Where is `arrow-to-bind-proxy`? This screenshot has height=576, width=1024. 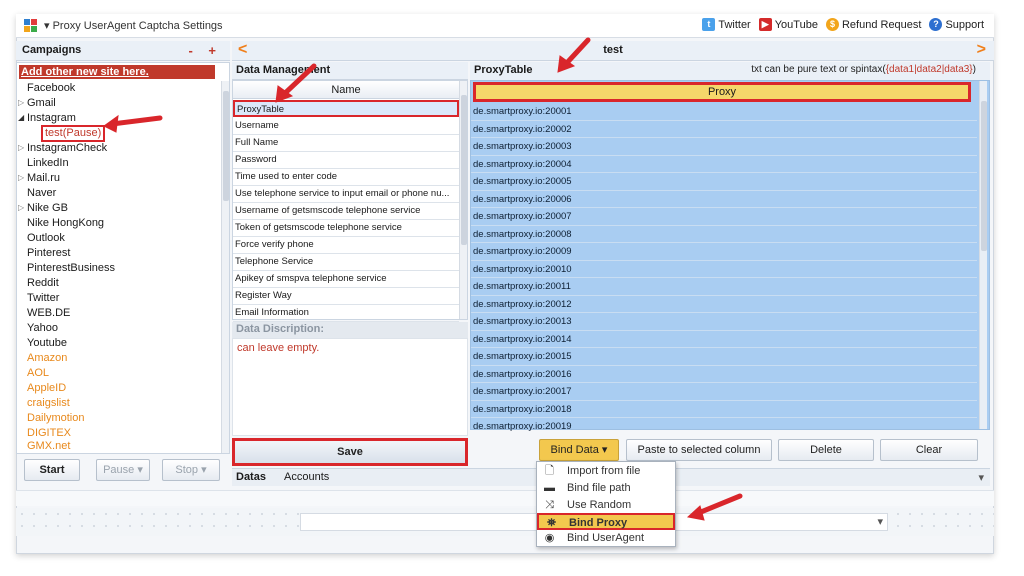
arrow-to-bind-proxy is located at coordinates (718, 505).